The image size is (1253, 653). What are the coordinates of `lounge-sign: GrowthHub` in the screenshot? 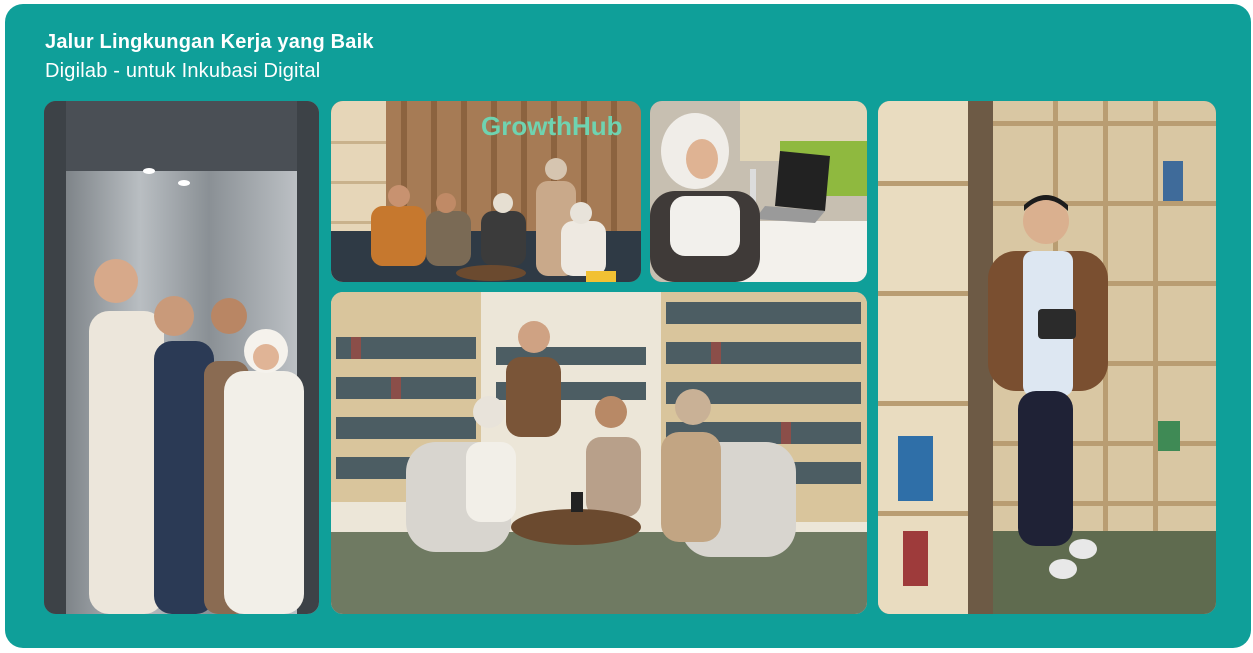 It's located at (552, 126).